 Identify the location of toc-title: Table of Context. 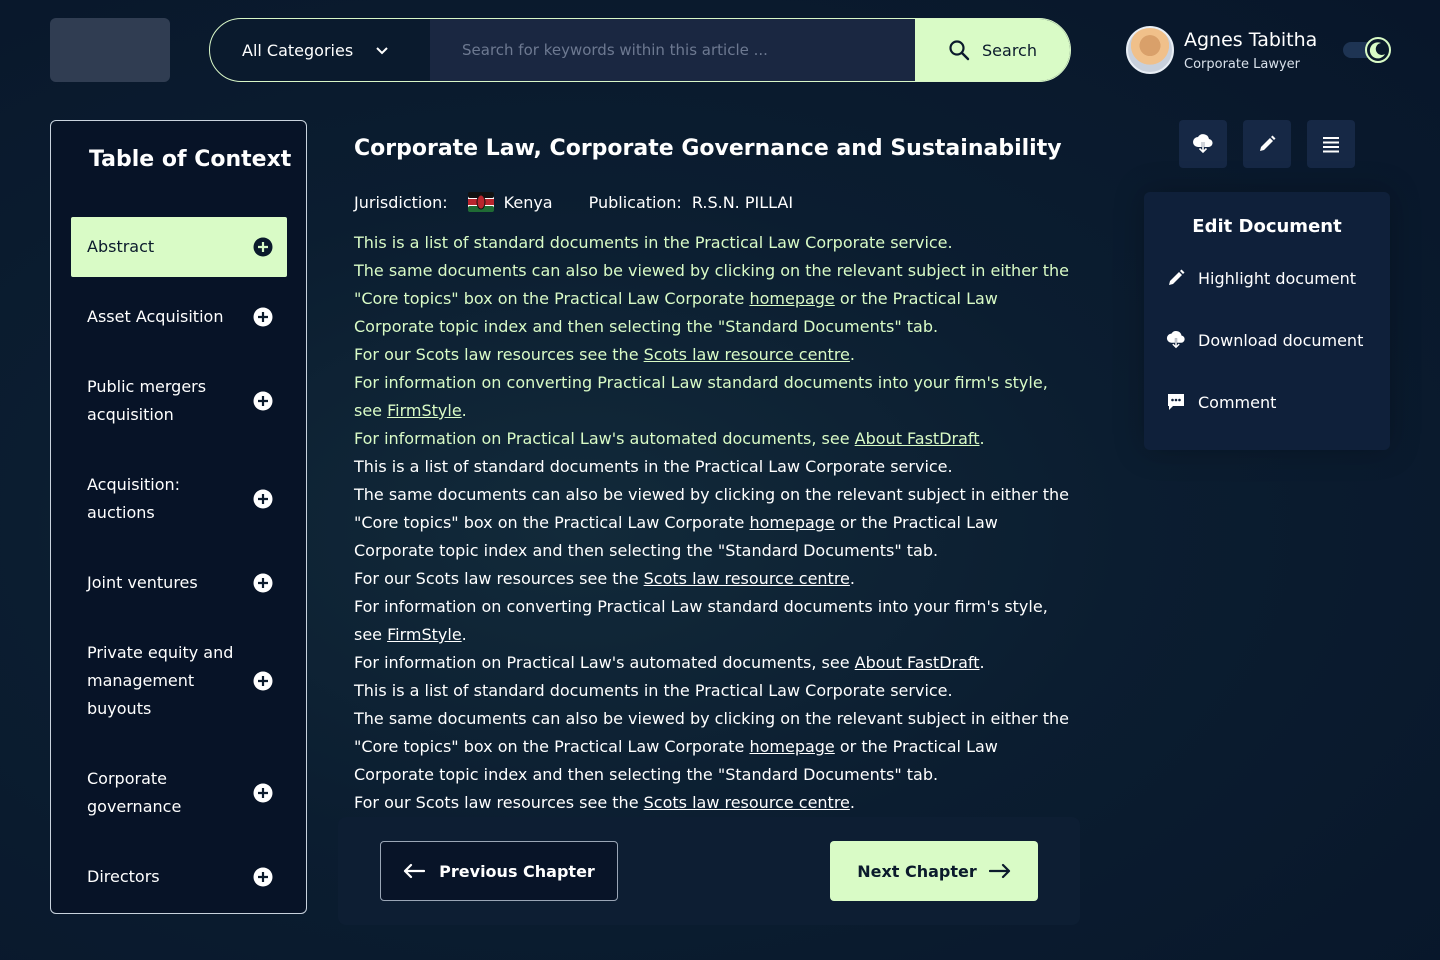
(190, 159).